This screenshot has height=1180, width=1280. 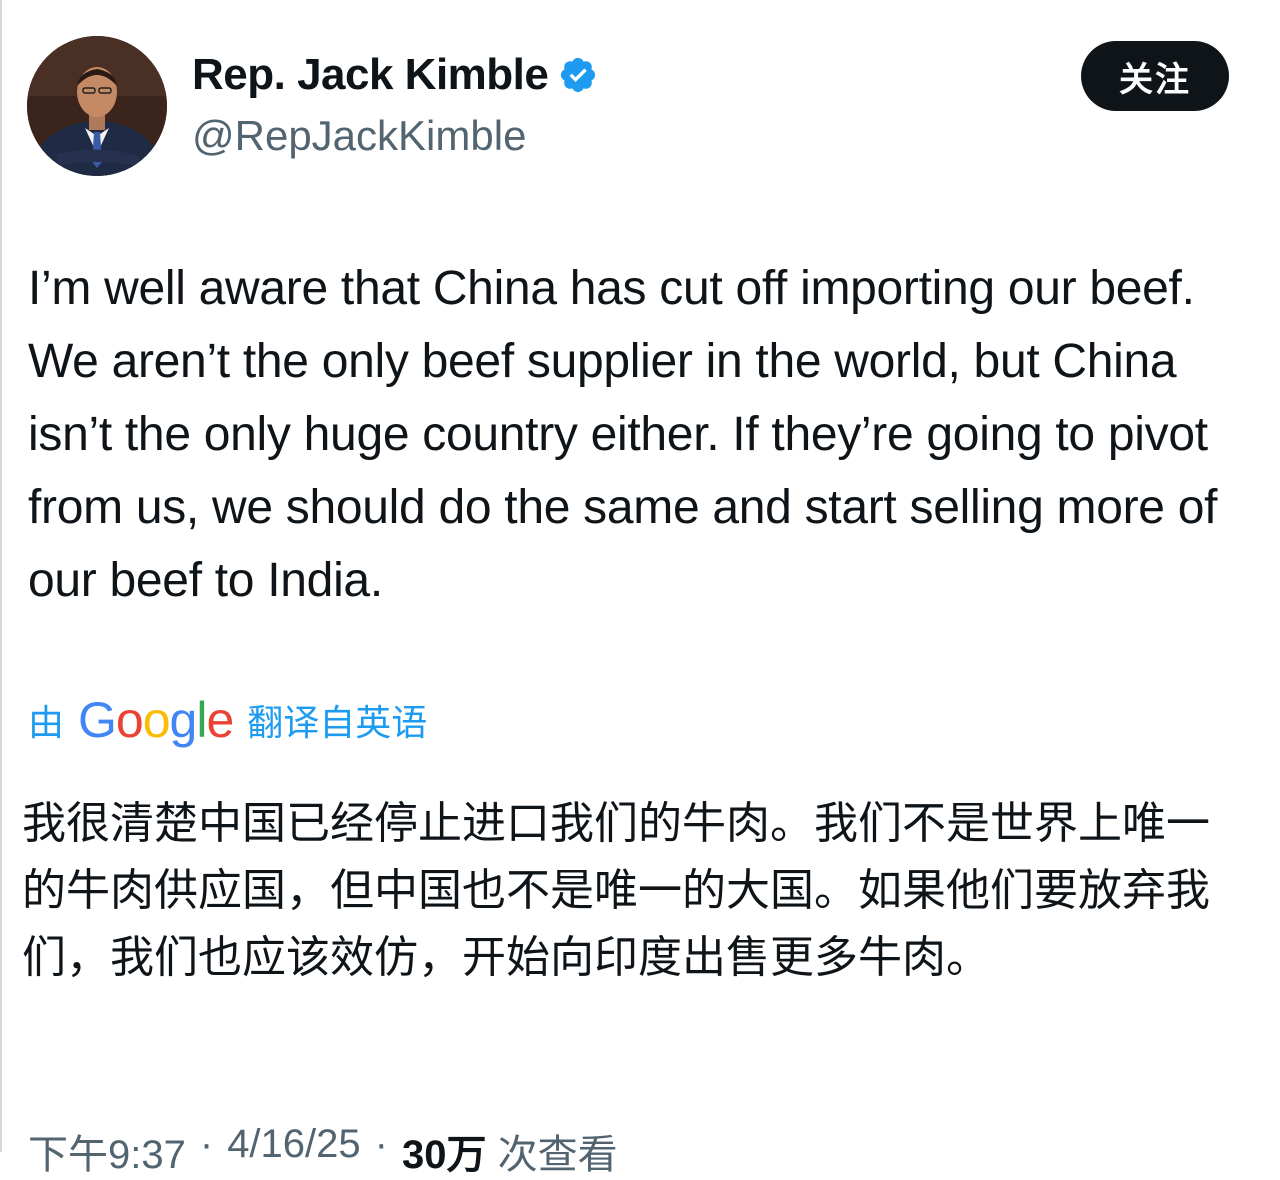 I want to click on profile-photo-icon, so click(x=97, y=106).